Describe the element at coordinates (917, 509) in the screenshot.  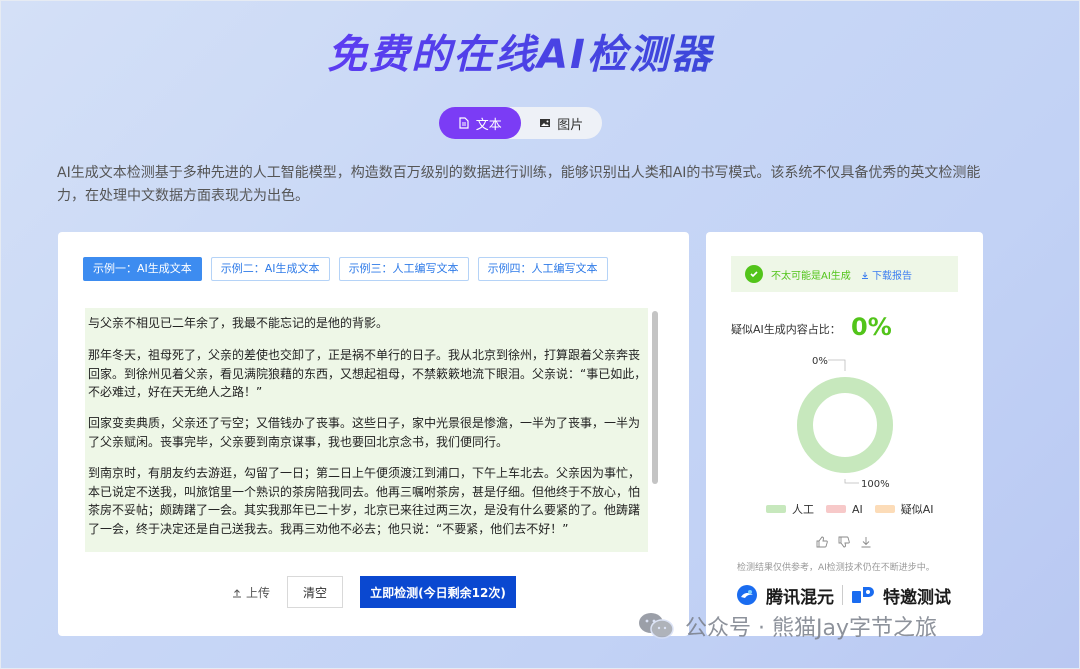
I see `legend-label-suspected-ai: 疑似AI` at that location.